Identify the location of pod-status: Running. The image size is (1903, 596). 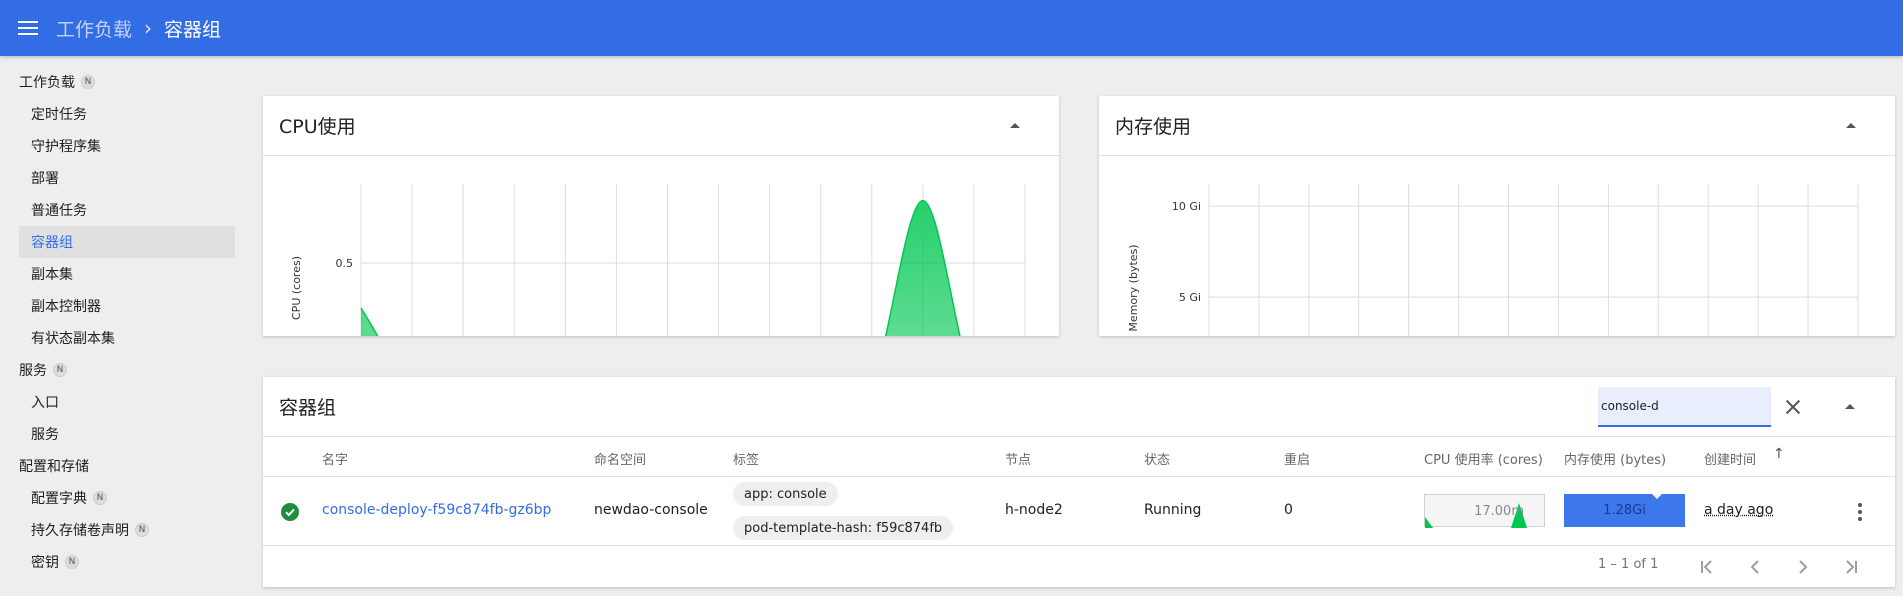
(1173, 510).